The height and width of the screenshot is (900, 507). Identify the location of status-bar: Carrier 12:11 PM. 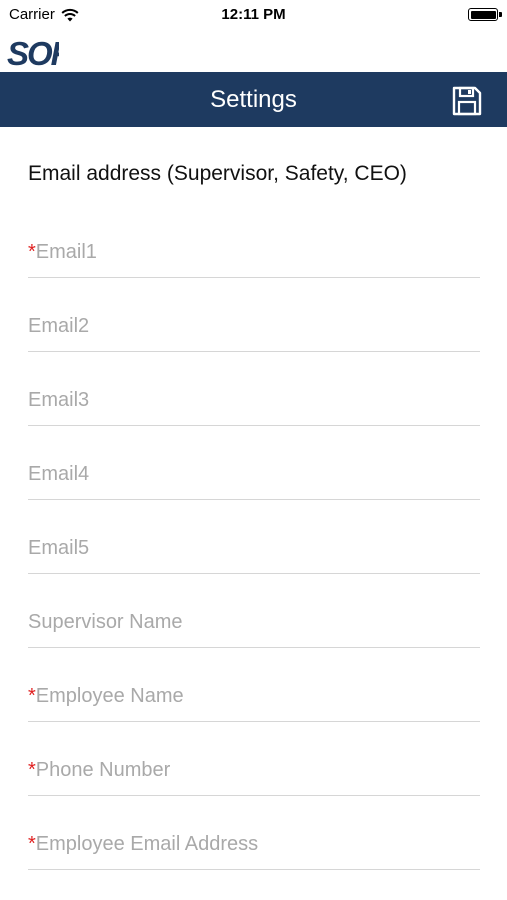
(253, 15).